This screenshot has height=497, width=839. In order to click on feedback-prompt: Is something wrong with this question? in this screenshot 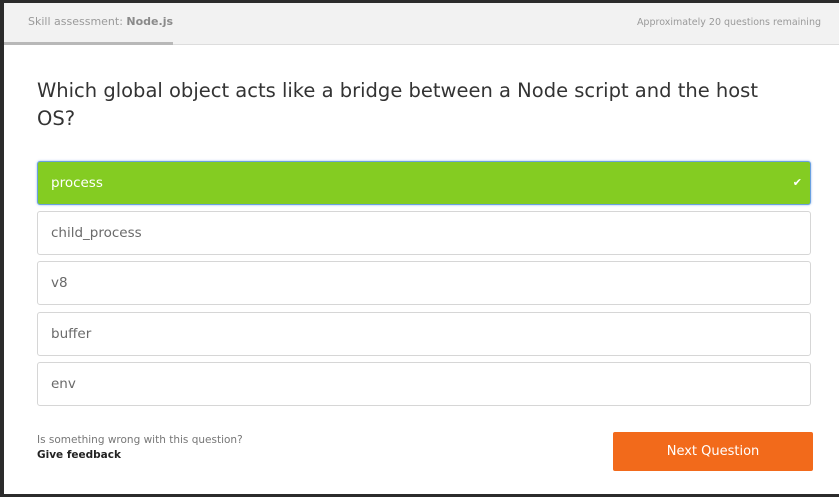, I will do `click(140, 440)`.